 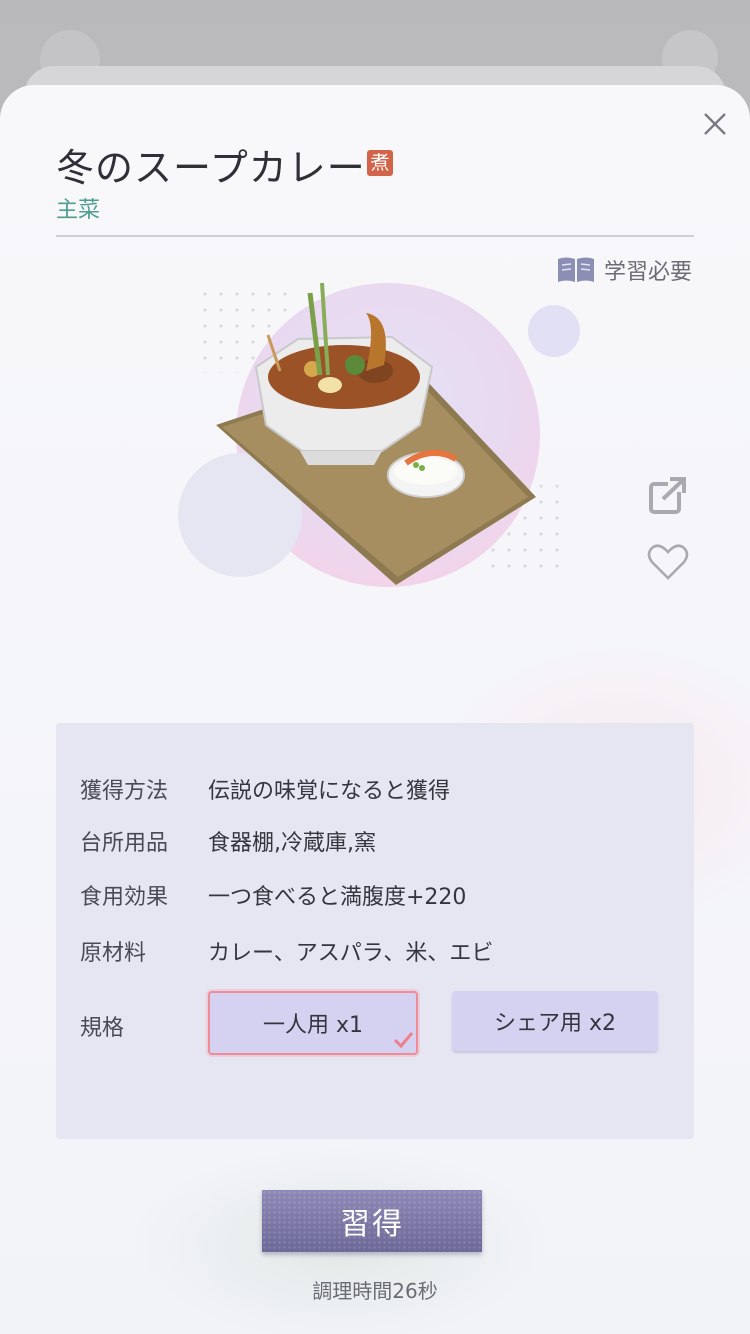 I want to click on close-icon, so click(x=715, y=124).